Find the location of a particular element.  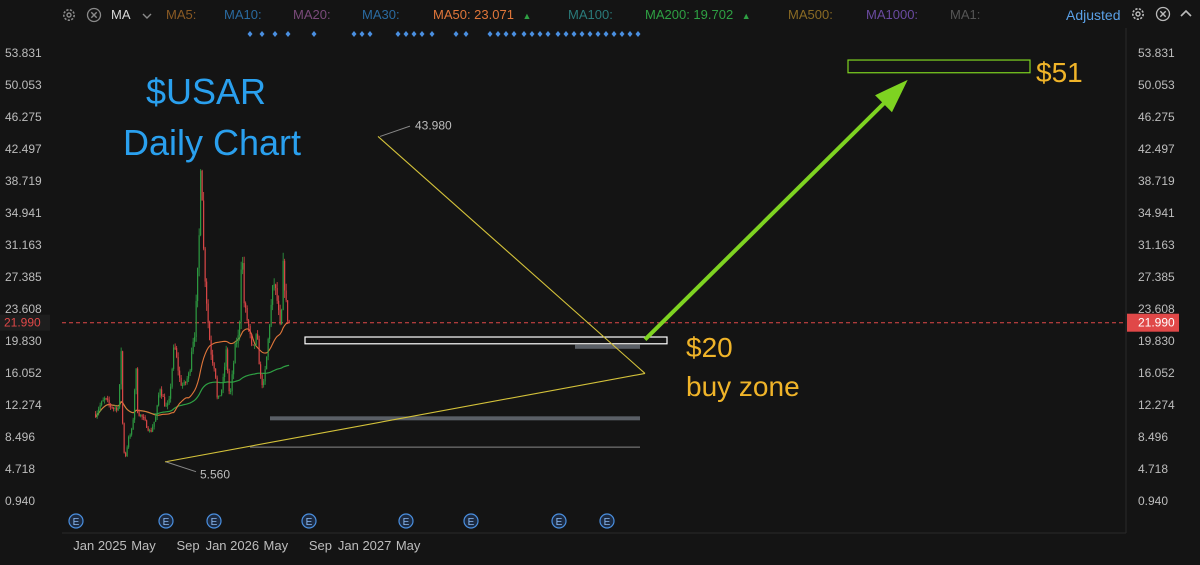

y-tick-label-left: 23.608 is located at coordinates (23, 309).